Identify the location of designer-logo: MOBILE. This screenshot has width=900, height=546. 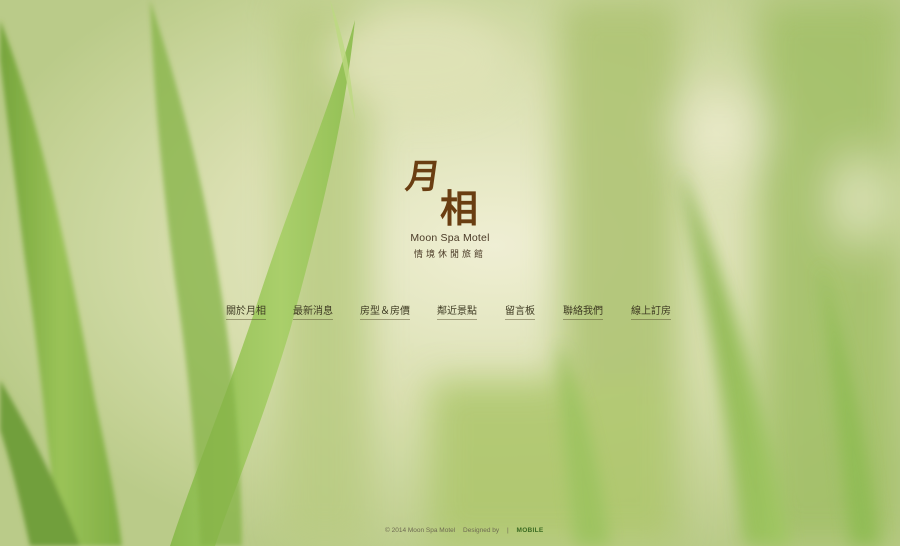
(529, 530).